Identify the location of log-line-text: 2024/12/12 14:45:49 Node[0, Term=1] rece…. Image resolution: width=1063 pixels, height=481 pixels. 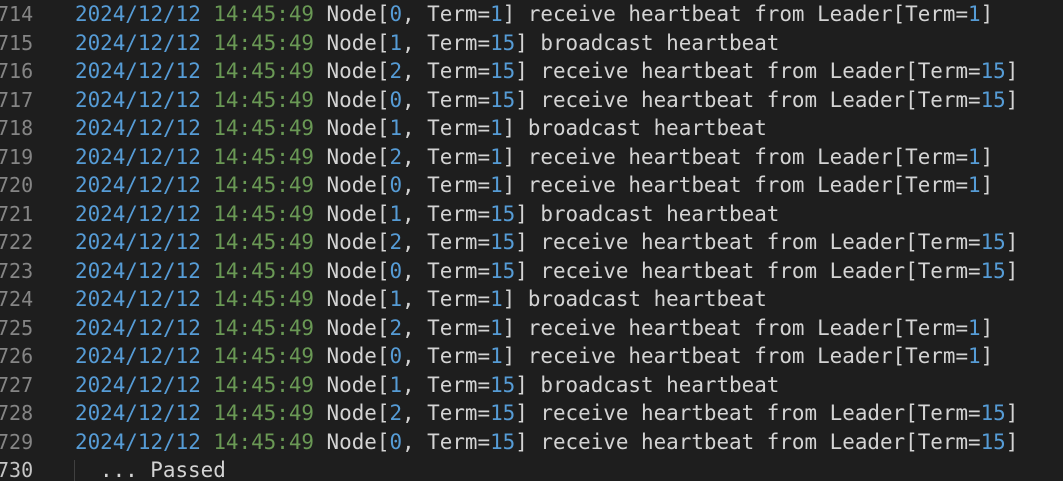
(534, 356).